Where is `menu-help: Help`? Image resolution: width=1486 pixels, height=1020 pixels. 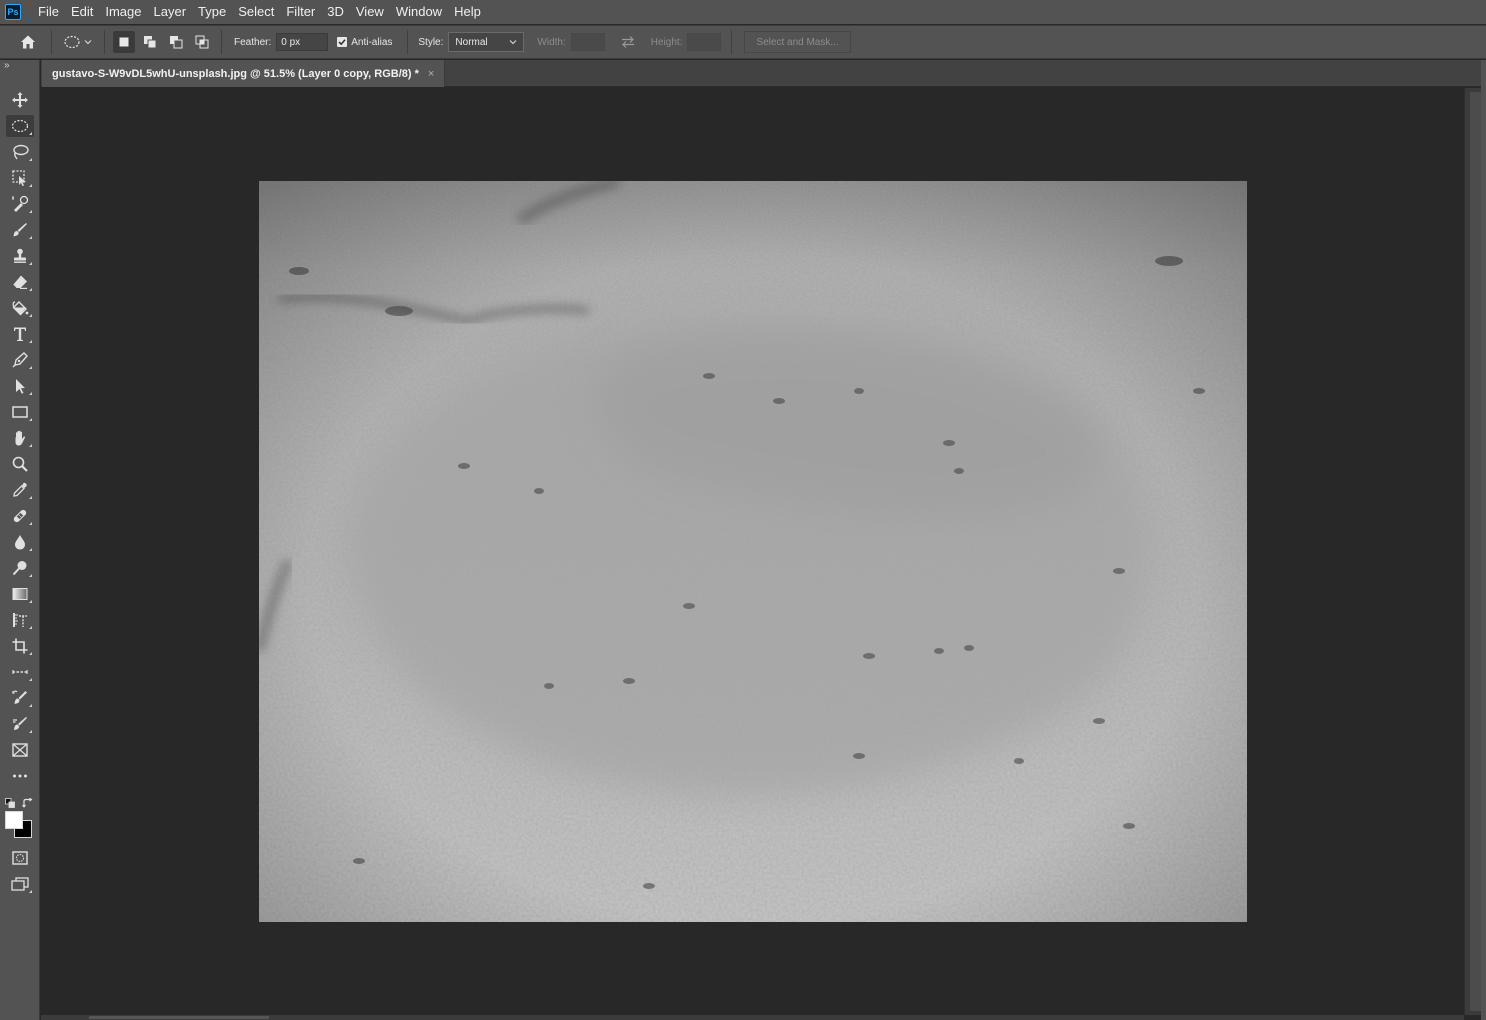
menu-help: Help is located at coordinates (467, 12).